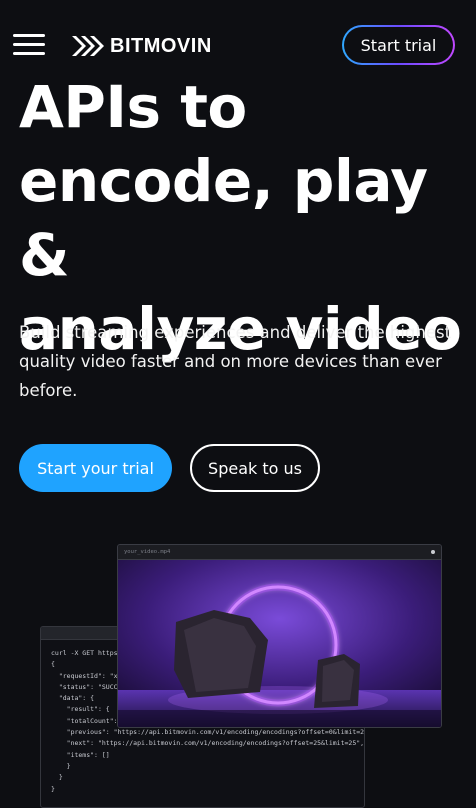 The image size is (476, 808). What do you see at coordinates (161, 45) in the screenshot?
I see `brand-name: BITMOVIN` at bounding box center [161, 45].